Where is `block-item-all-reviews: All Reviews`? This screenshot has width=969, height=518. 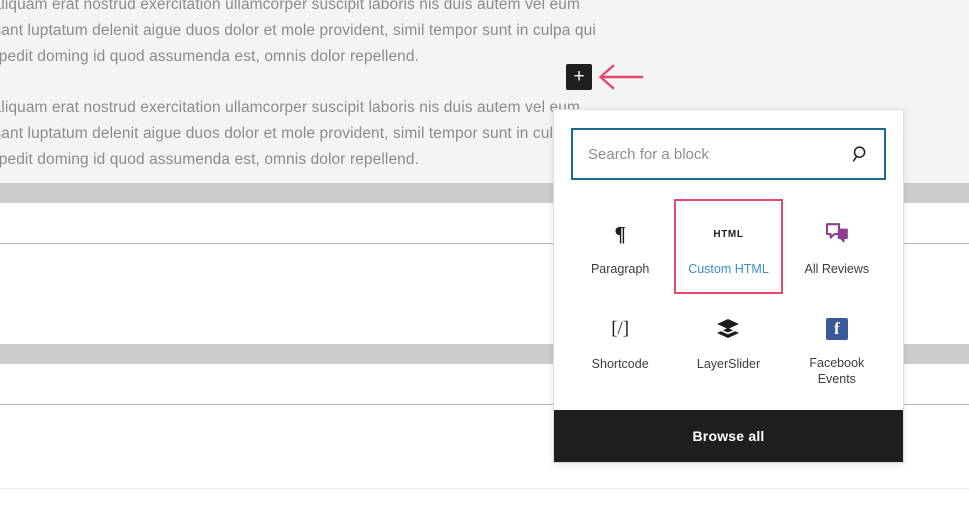 block-item-all-reviews: All Reviews is located at coordinates (837, 246).